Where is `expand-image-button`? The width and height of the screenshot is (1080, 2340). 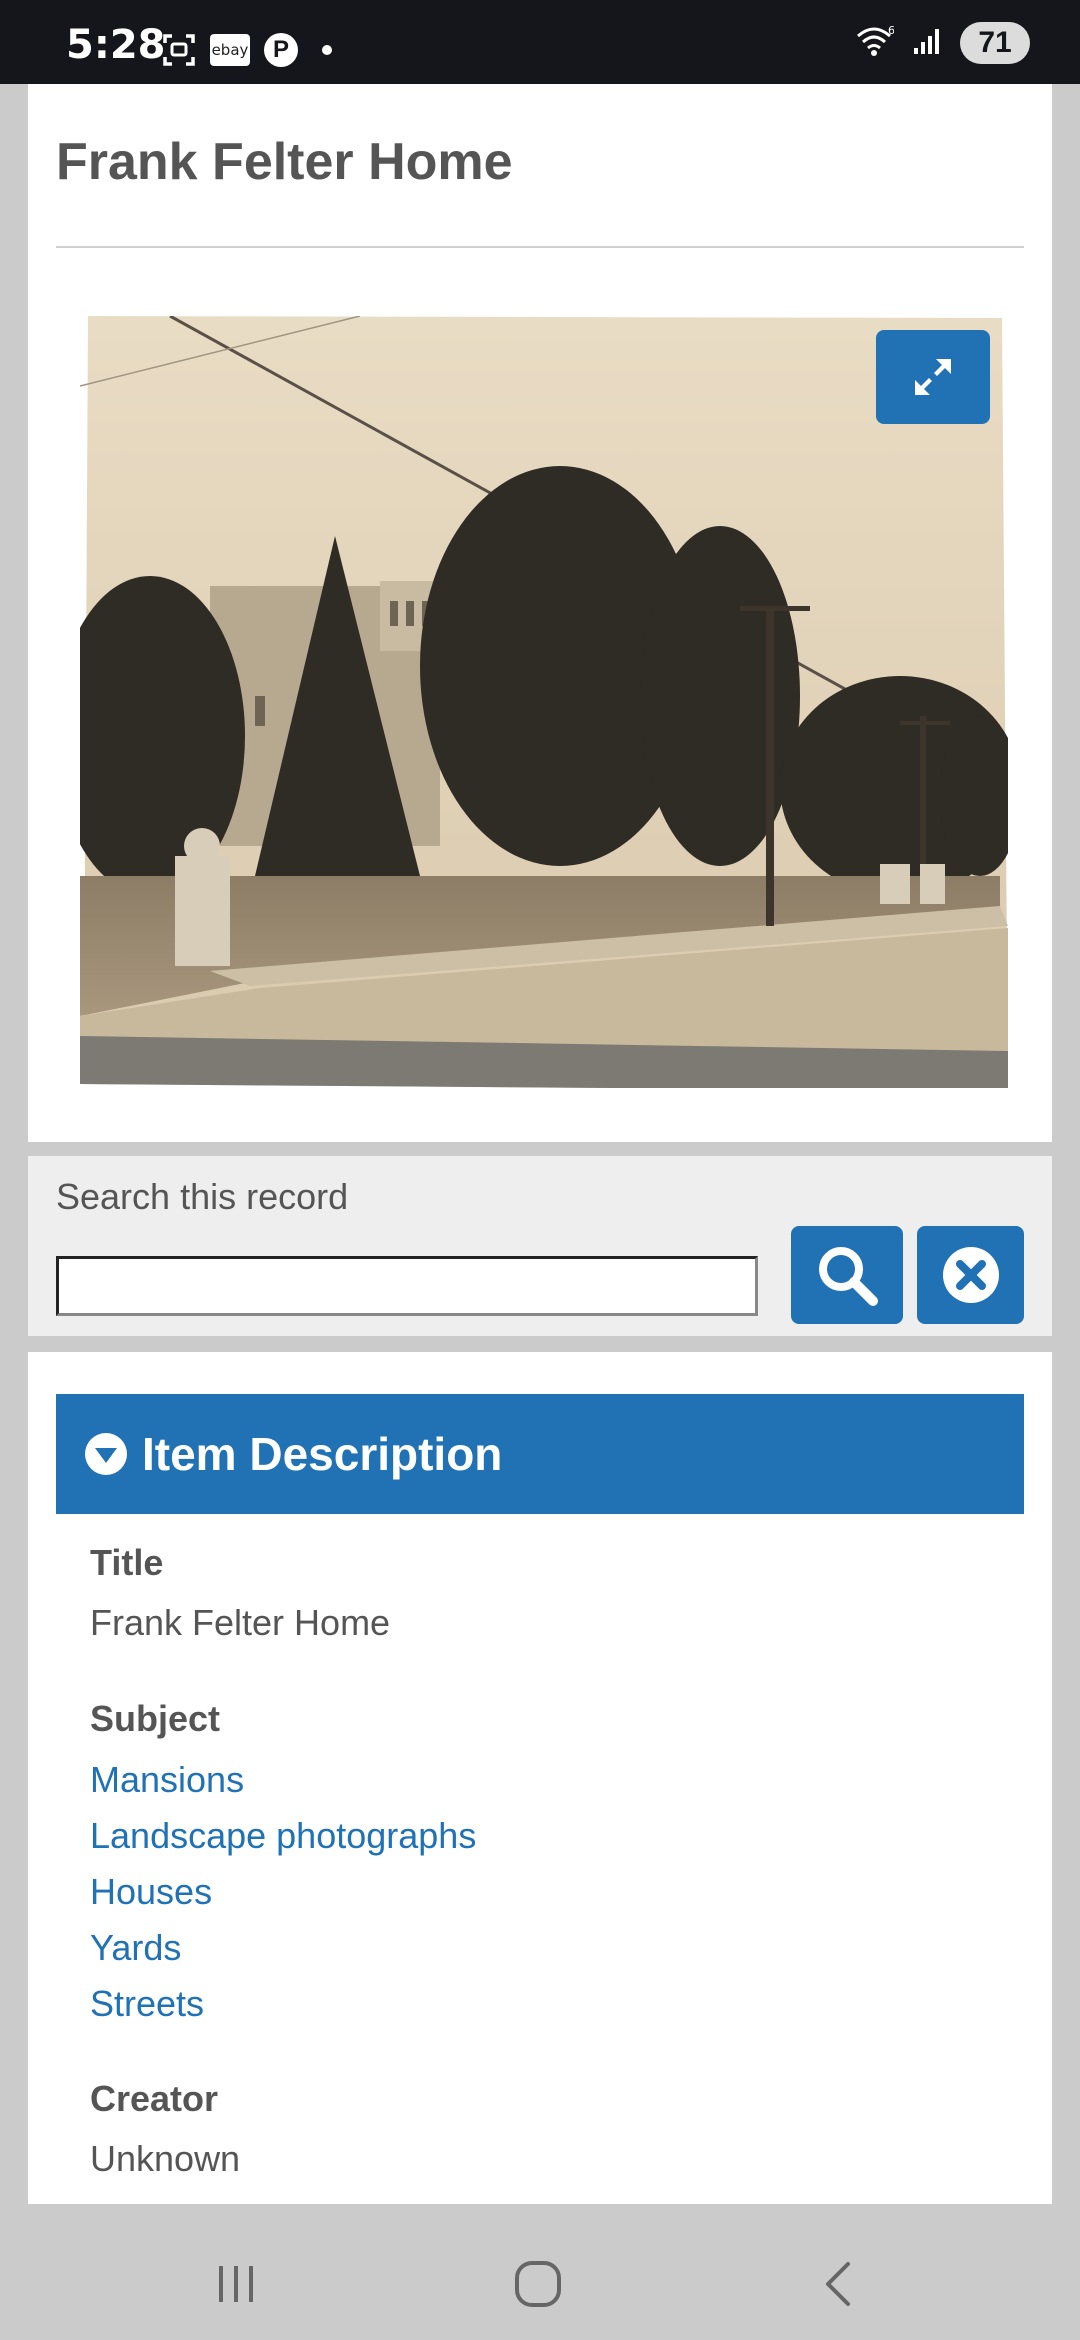 expand-image-button is located at coordinates (933, 377).